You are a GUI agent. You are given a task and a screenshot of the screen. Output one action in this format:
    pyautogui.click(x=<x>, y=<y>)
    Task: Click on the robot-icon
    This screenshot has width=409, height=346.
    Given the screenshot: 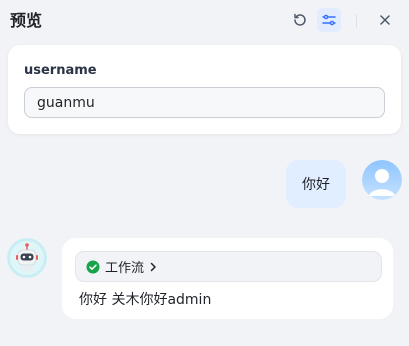 What is the action you would take?
    pyautogui.click(x=27, y=258)
    